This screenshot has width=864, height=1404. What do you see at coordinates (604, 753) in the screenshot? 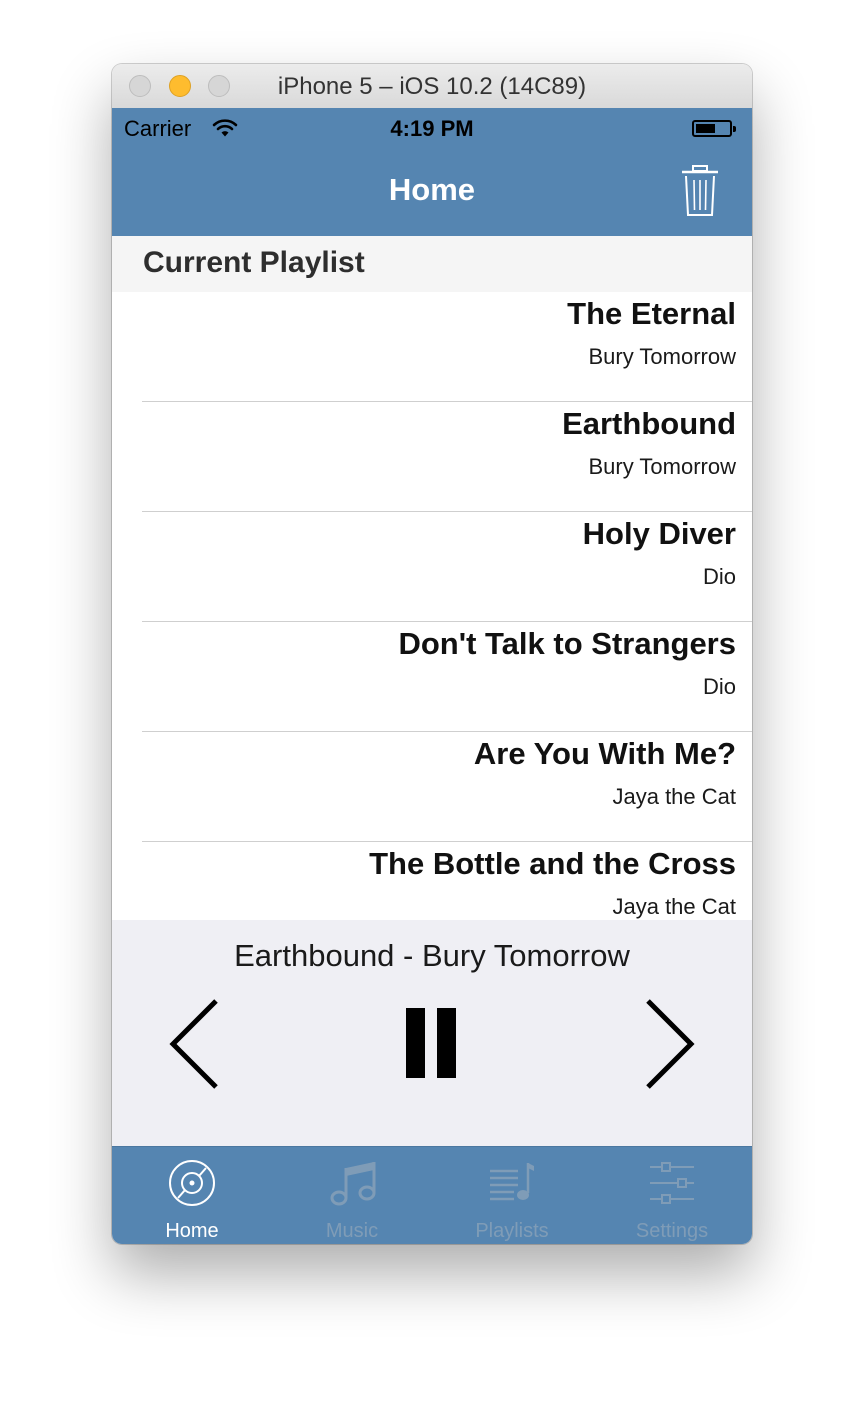
I see `song-title: Are You With Me?` at bounding box center [604, 753].